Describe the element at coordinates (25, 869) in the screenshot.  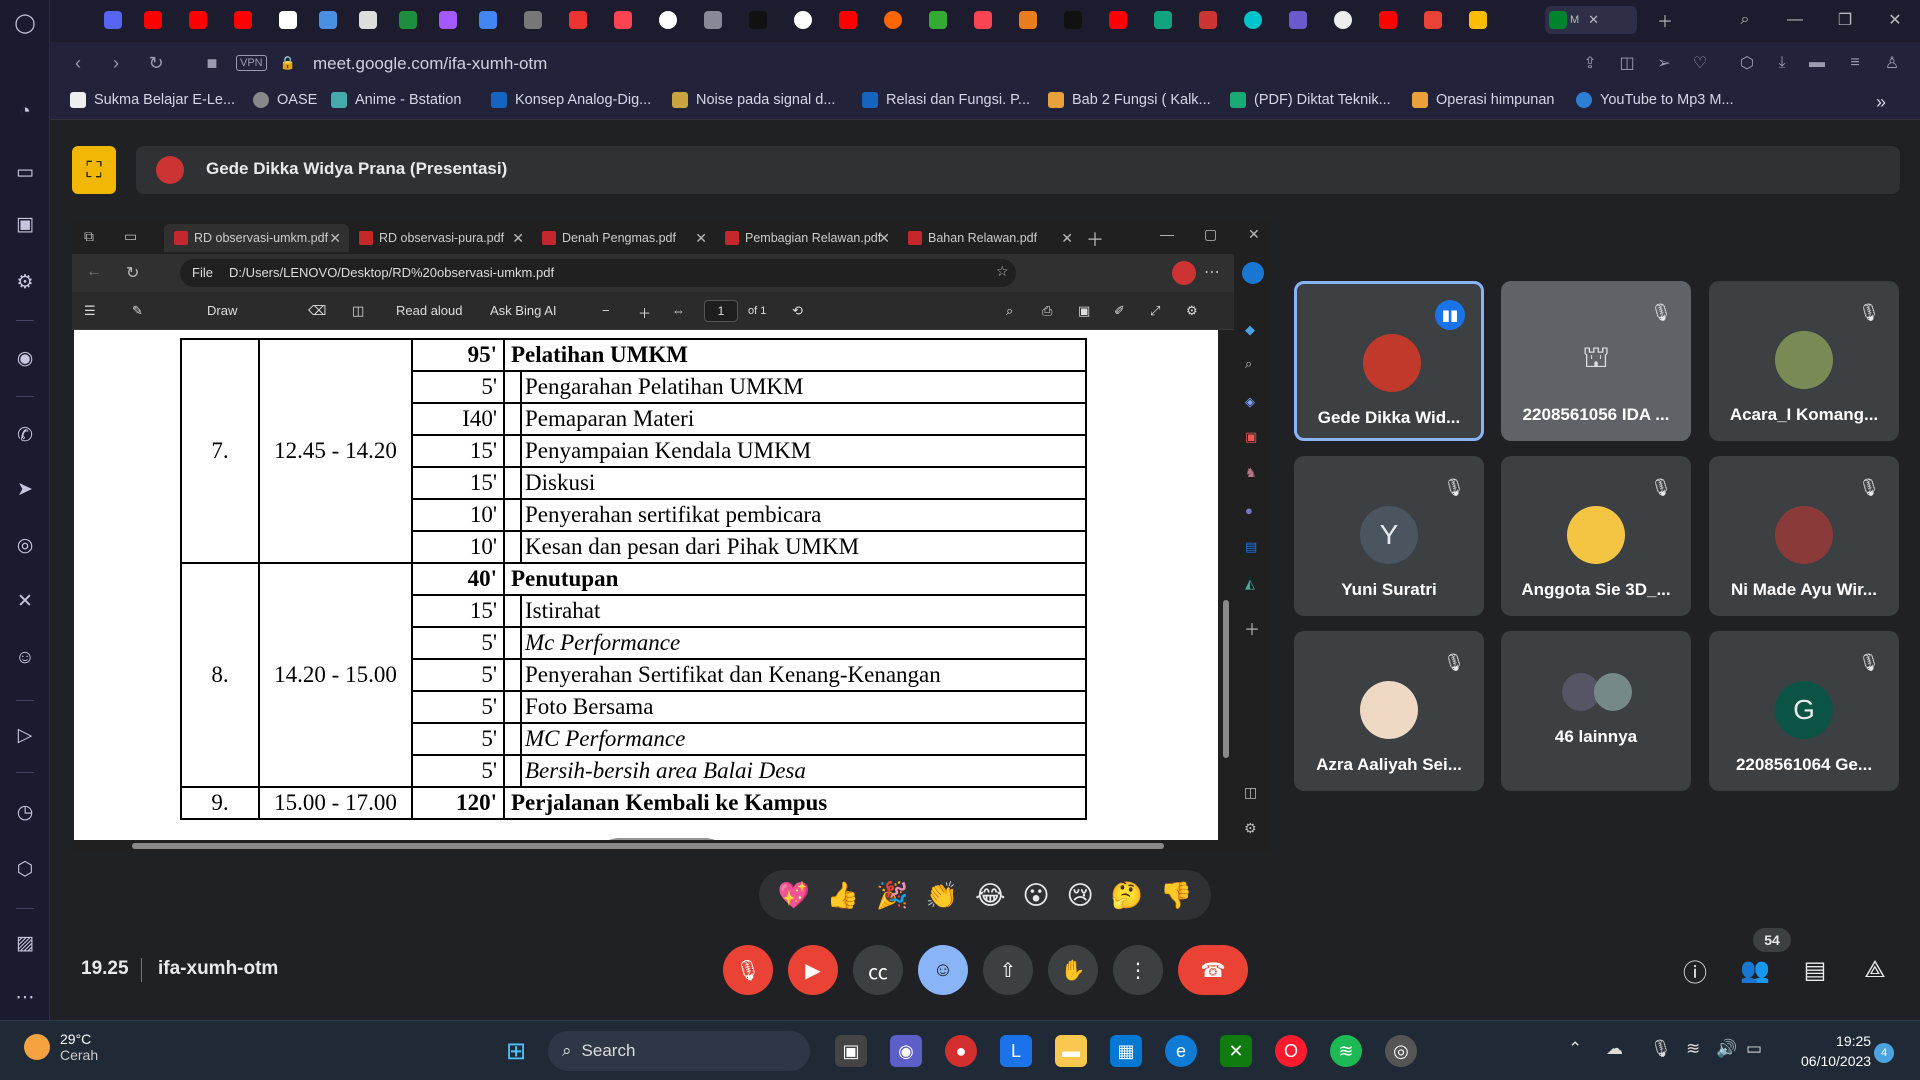
I see `extensions-icon: ⬡` at that location.